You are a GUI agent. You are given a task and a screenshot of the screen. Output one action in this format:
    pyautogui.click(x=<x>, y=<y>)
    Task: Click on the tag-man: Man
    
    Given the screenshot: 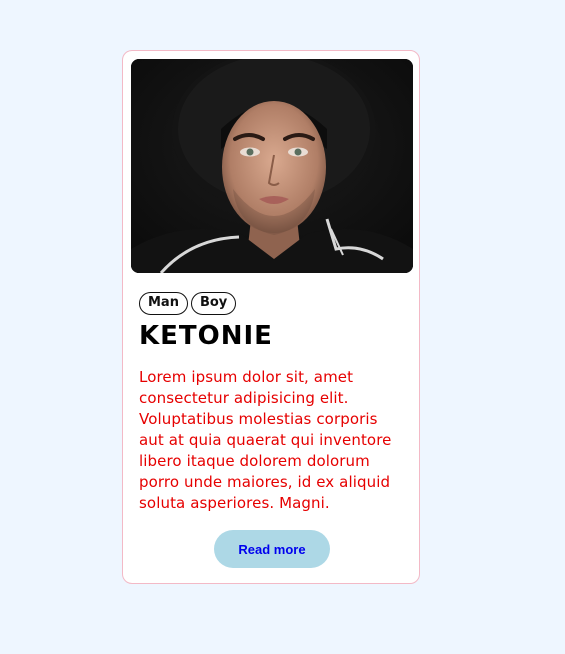 What is the action you would take?
    pyautogui.click(x=163, y=303)
    